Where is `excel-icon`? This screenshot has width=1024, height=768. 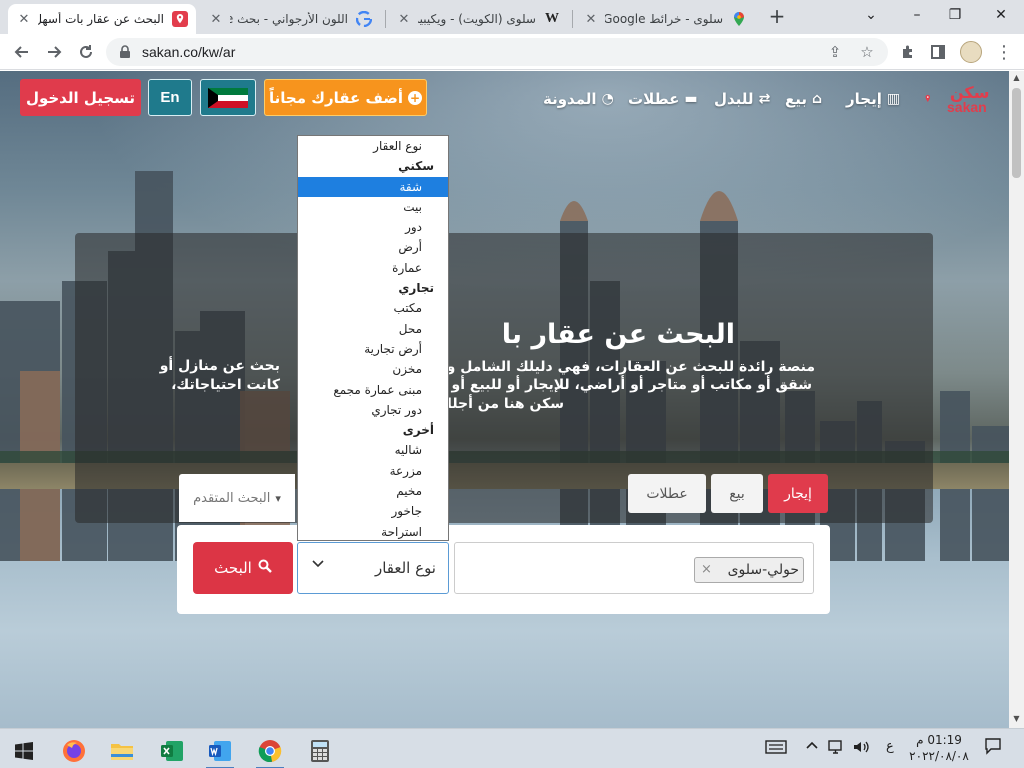
excel-icon is located at coordinates (172, 750).